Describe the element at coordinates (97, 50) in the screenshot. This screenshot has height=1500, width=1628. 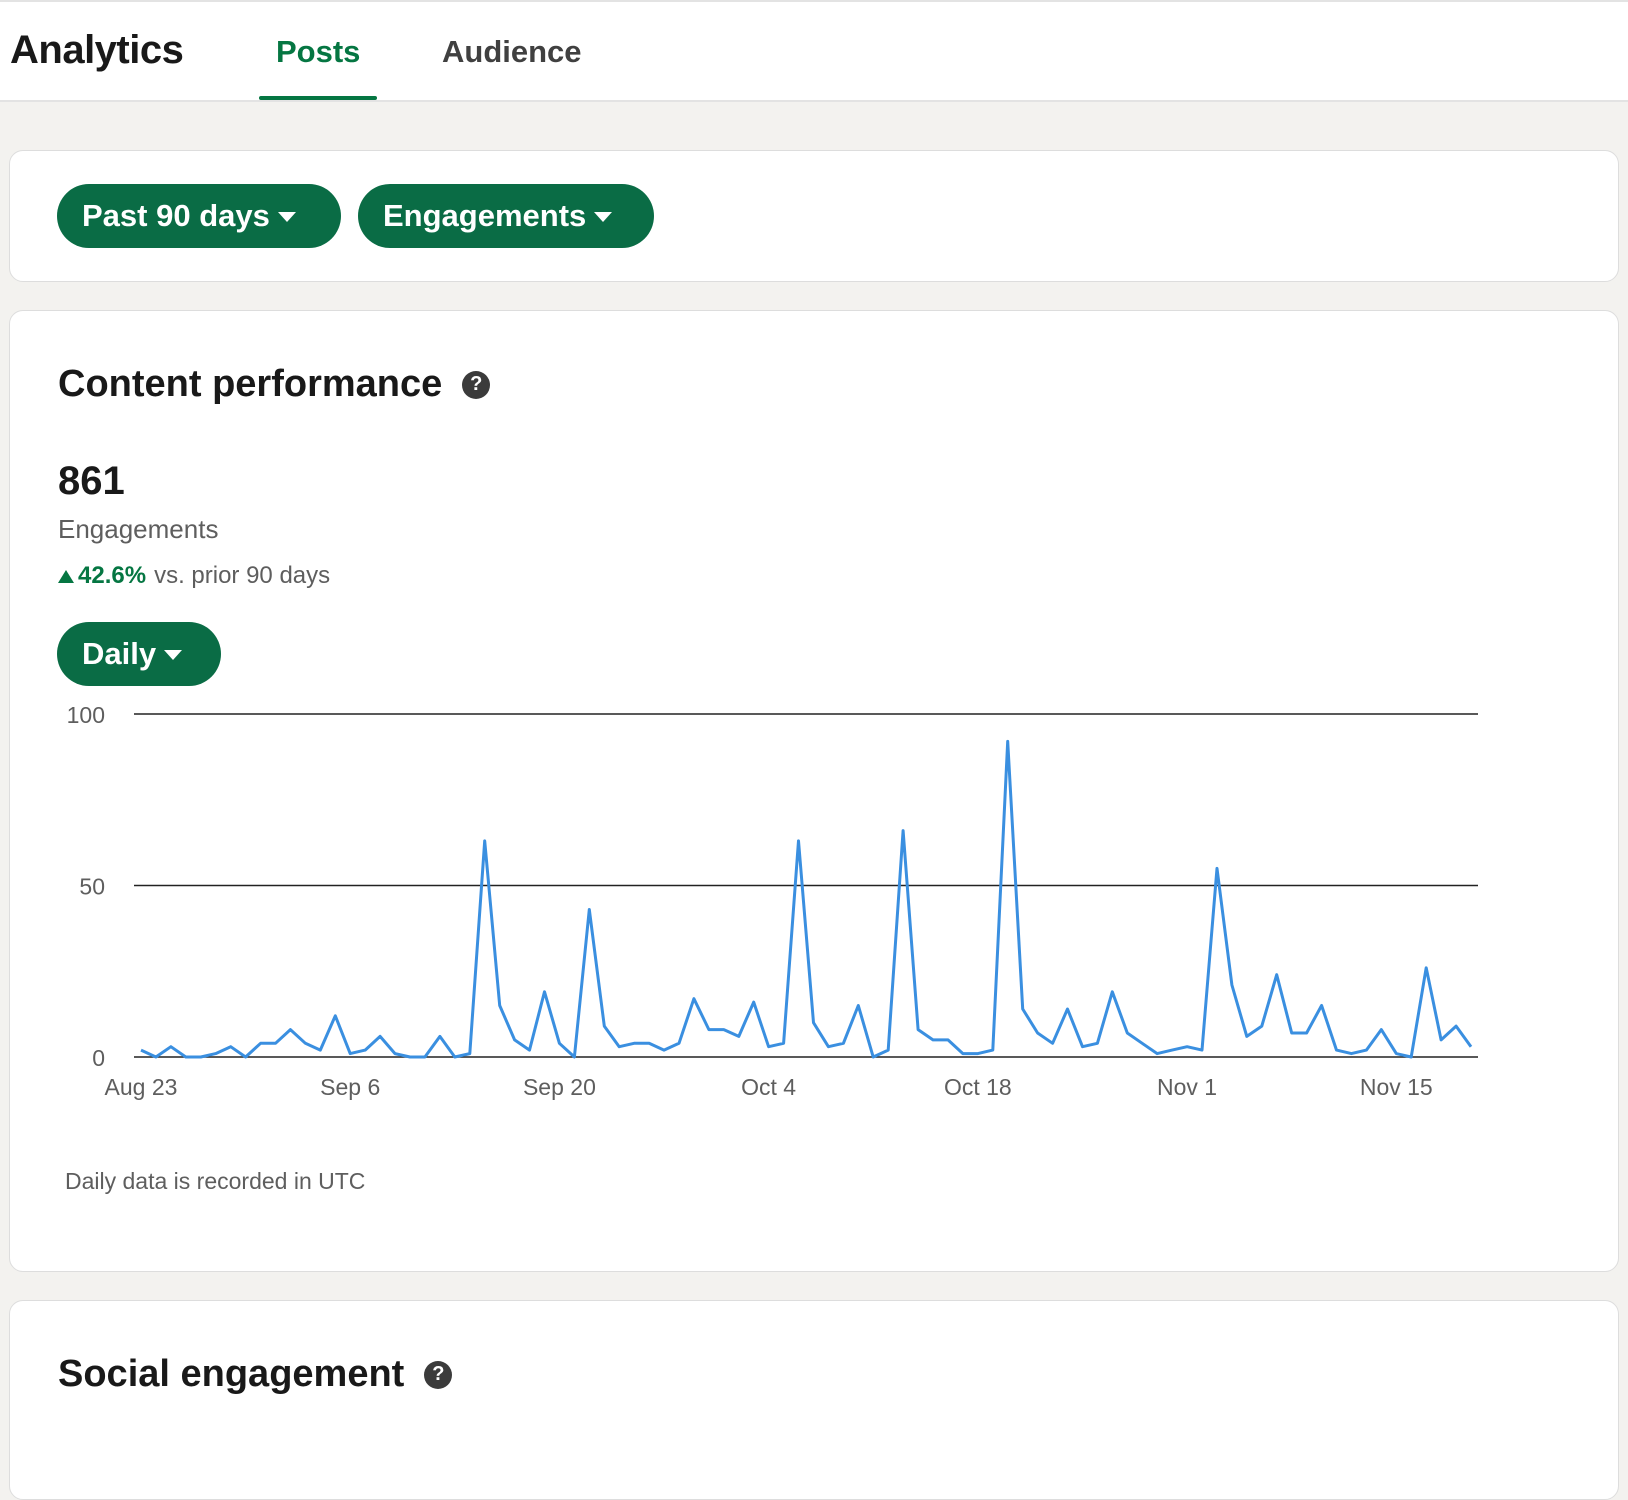
I see `page-title: Analytics` at that location.